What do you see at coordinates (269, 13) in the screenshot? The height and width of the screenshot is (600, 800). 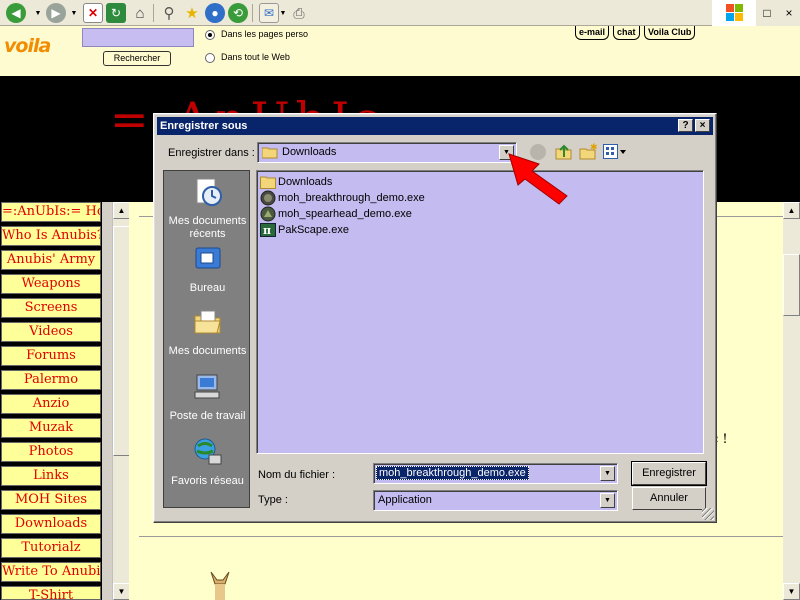 I see `mail-icon: ✉` at bounding box center [269, 13].